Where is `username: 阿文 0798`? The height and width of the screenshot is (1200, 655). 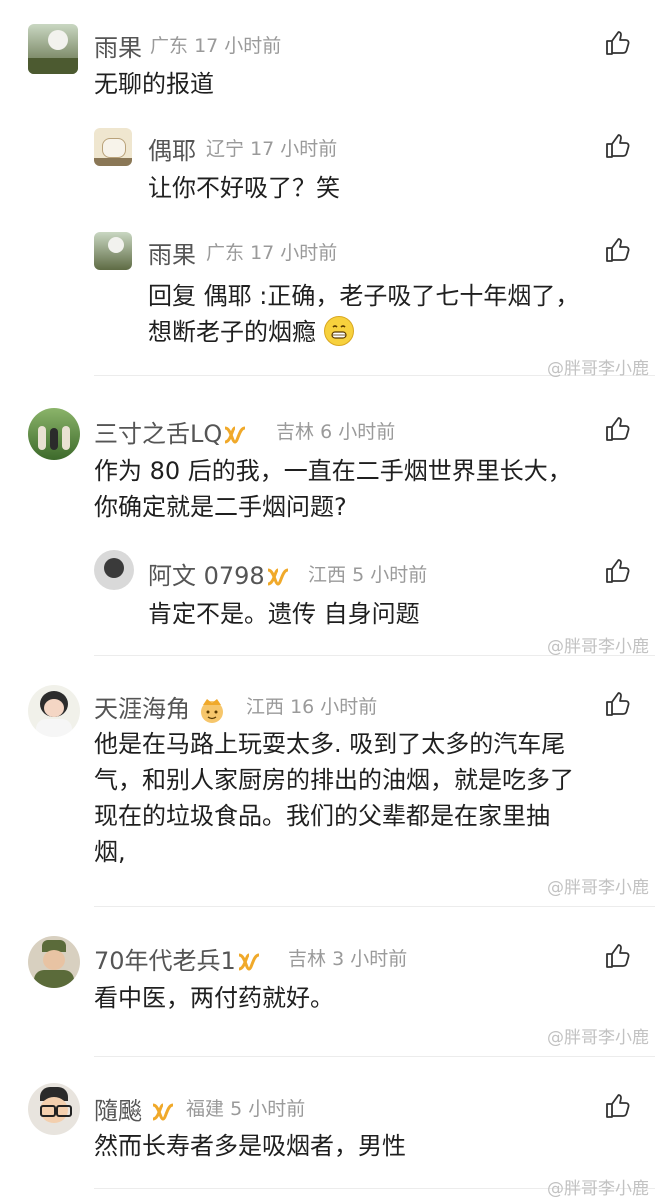 username: 阿文 0798 is located at coordinates (219, 573).